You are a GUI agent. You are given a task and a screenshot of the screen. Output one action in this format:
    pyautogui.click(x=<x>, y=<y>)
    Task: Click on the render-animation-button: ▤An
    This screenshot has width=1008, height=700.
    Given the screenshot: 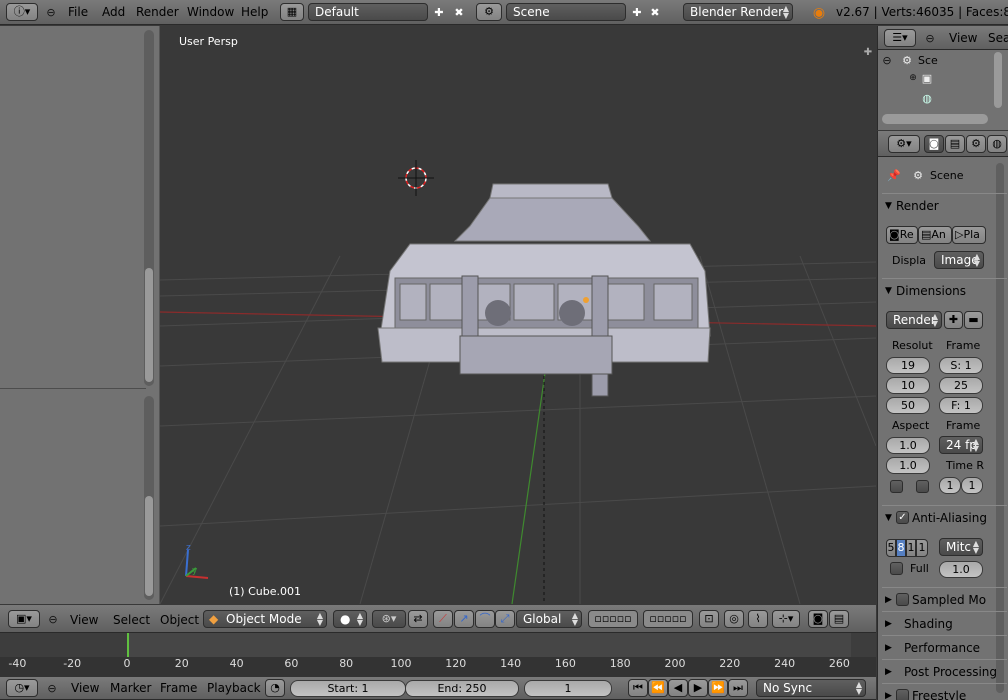 What is the action you would take?
    pyautogui.click(x=935, y=235)
    